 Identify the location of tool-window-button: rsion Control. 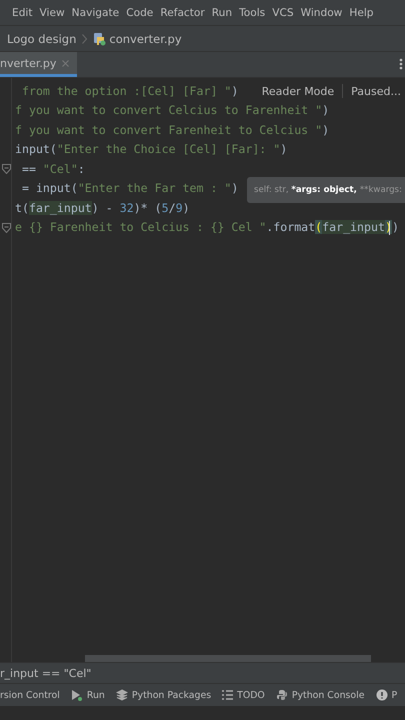
(30, 695).